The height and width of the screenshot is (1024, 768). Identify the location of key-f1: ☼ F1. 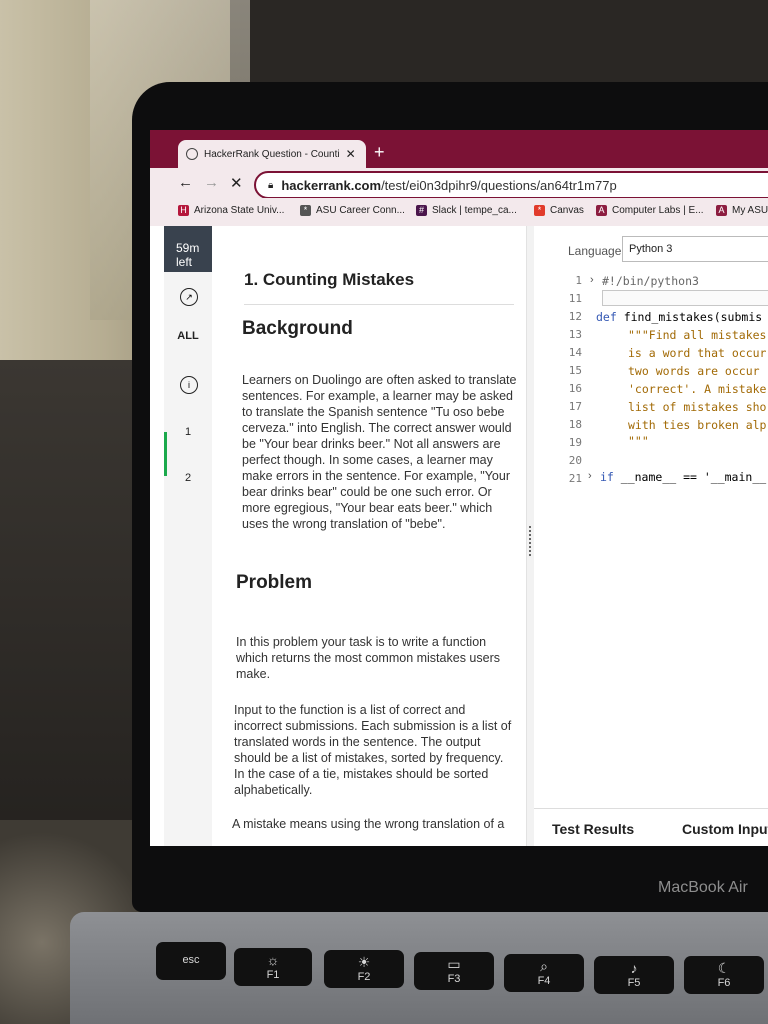
(273, 967).